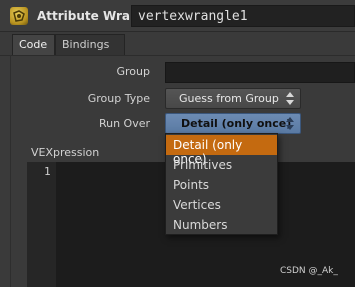 This screenshot has height=287, width=355. I want to click on line-number: 1, so click(47, 171).